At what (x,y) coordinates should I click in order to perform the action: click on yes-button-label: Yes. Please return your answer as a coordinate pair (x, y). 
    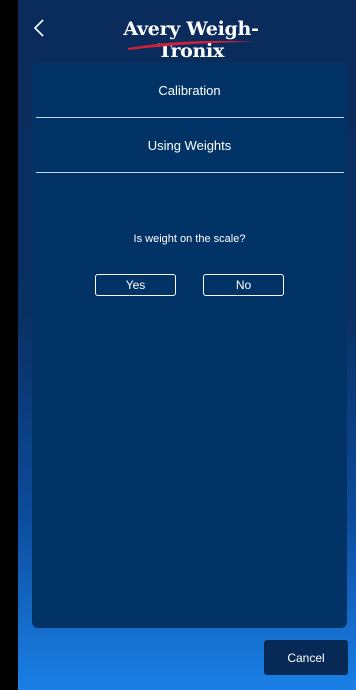
    Looking at the image, I should click on (135, 285).